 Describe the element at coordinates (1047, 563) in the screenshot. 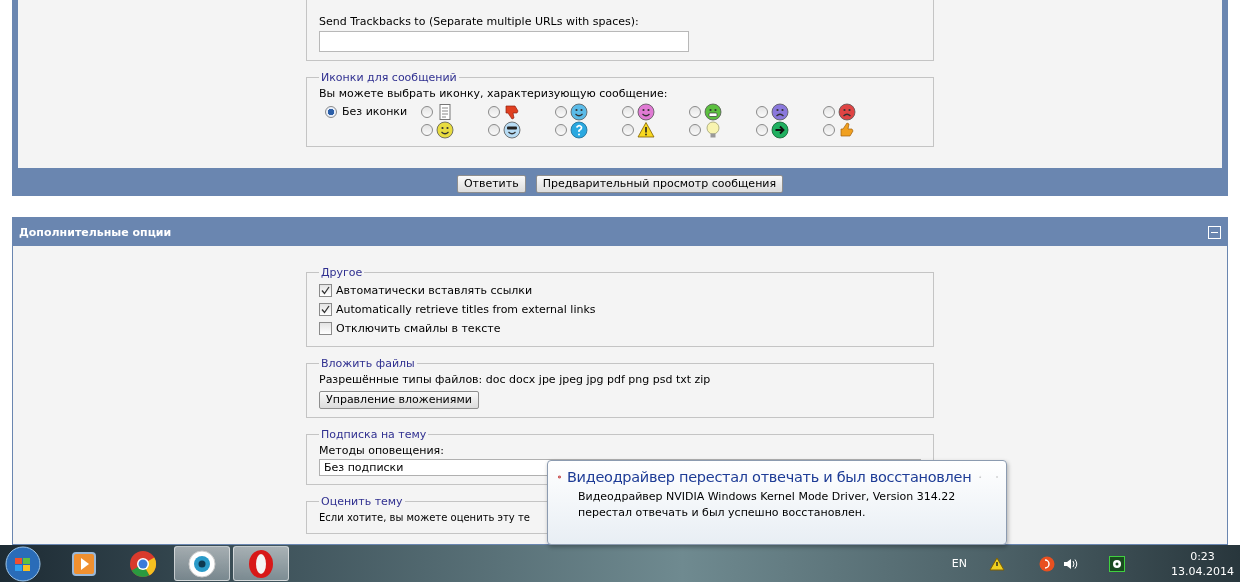

I see `app-tray-icon` at that location.